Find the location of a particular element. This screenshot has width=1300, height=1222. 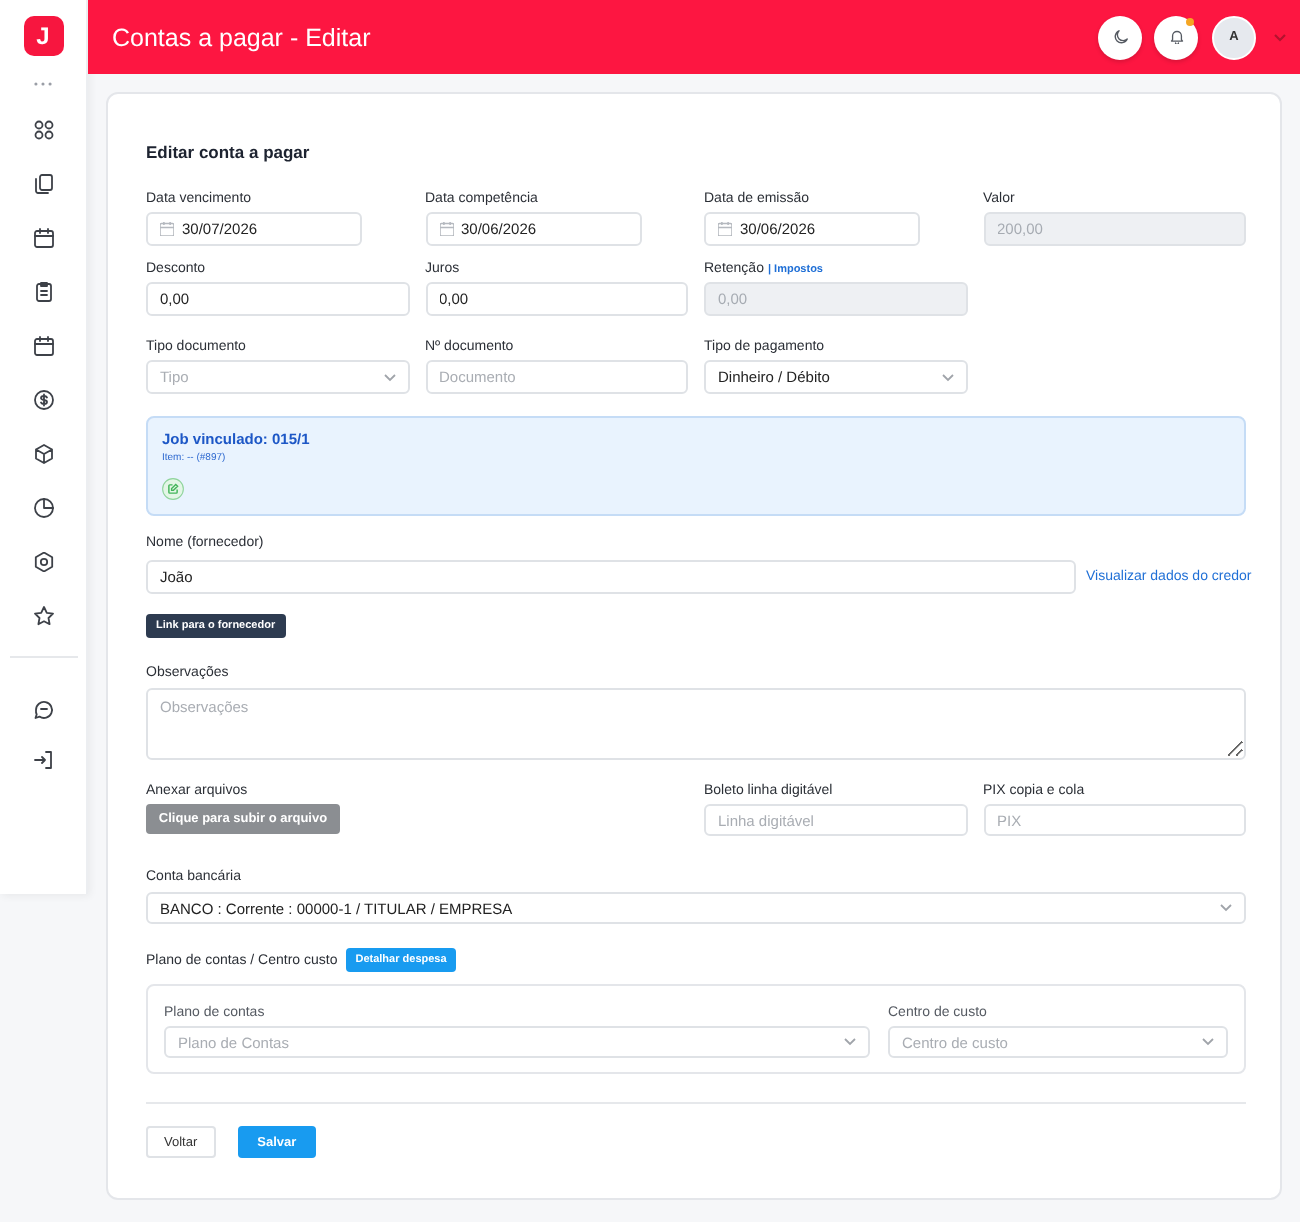

bell-icon is located at coordinates (1176, 37).